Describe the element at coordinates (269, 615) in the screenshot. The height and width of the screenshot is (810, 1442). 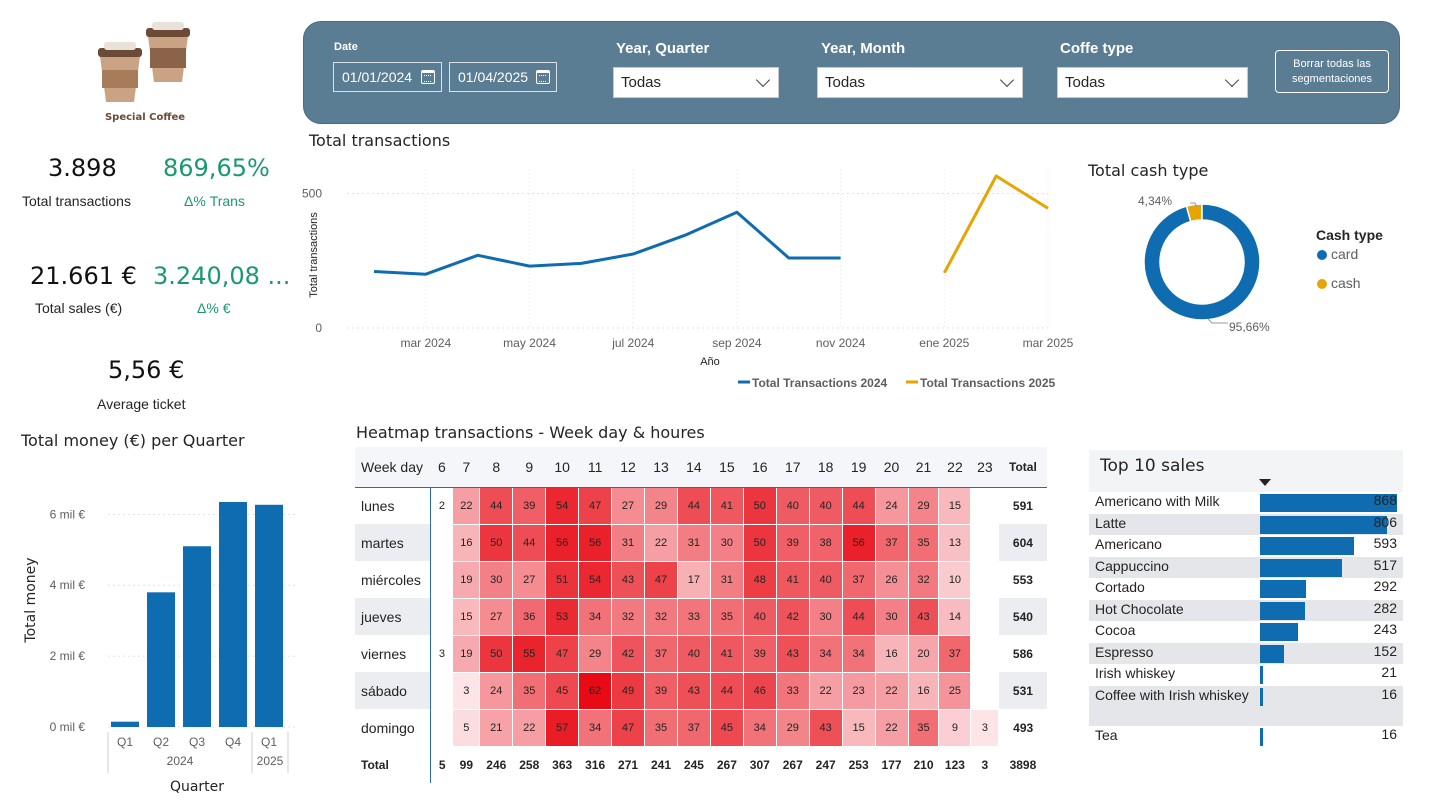
I see `bar-2025-Q1` at that location.